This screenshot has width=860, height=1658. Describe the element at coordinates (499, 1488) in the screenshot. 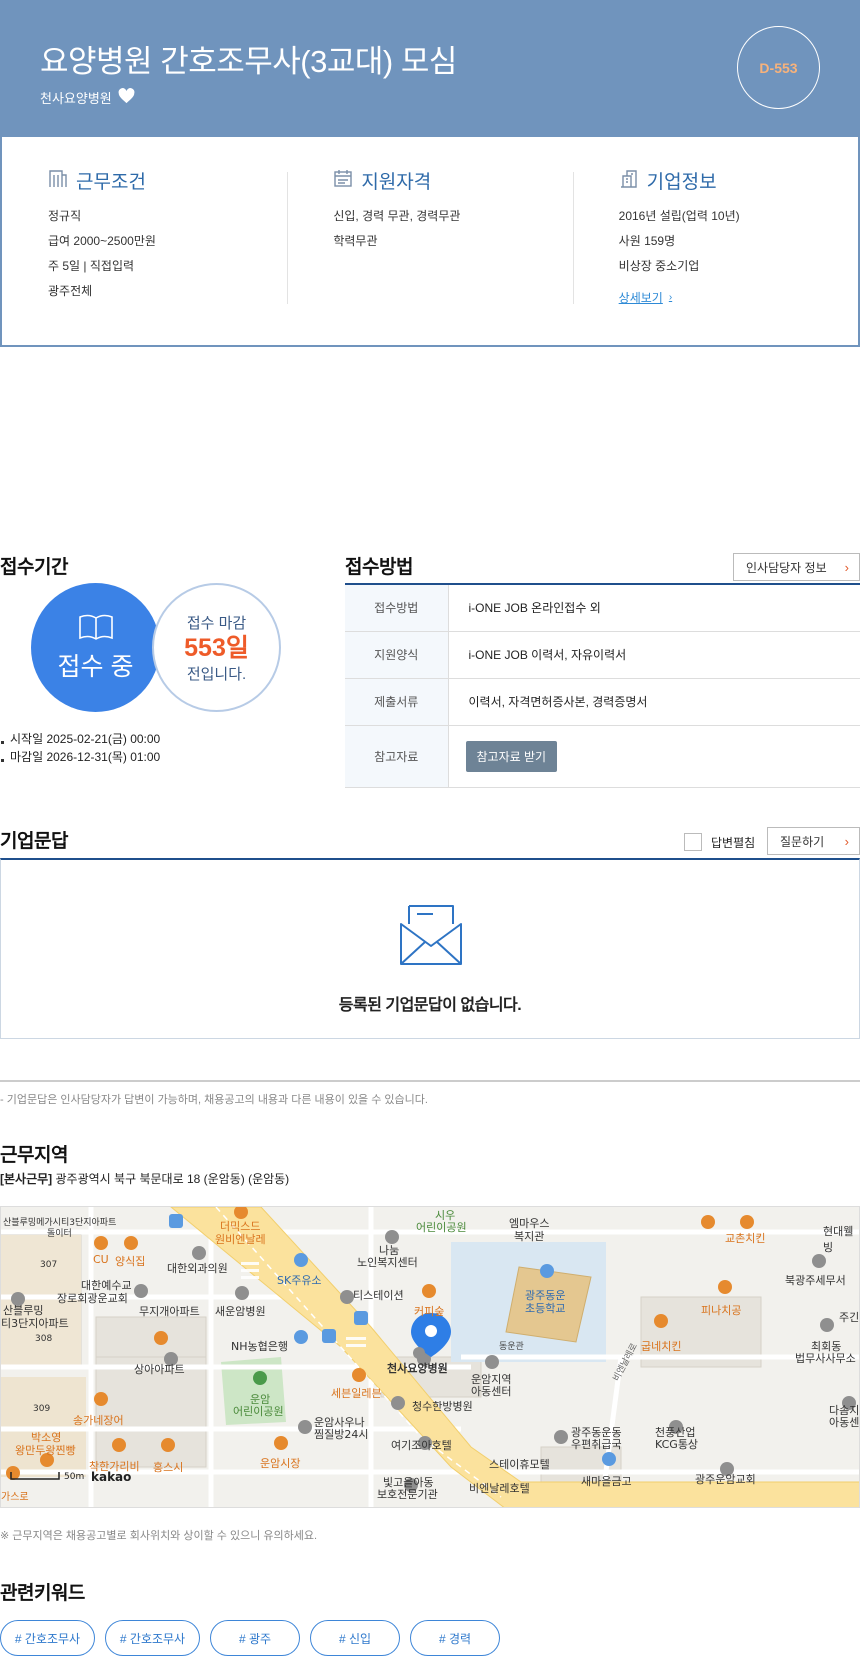

I see `map-label: 비엔날레호텔` at that location.